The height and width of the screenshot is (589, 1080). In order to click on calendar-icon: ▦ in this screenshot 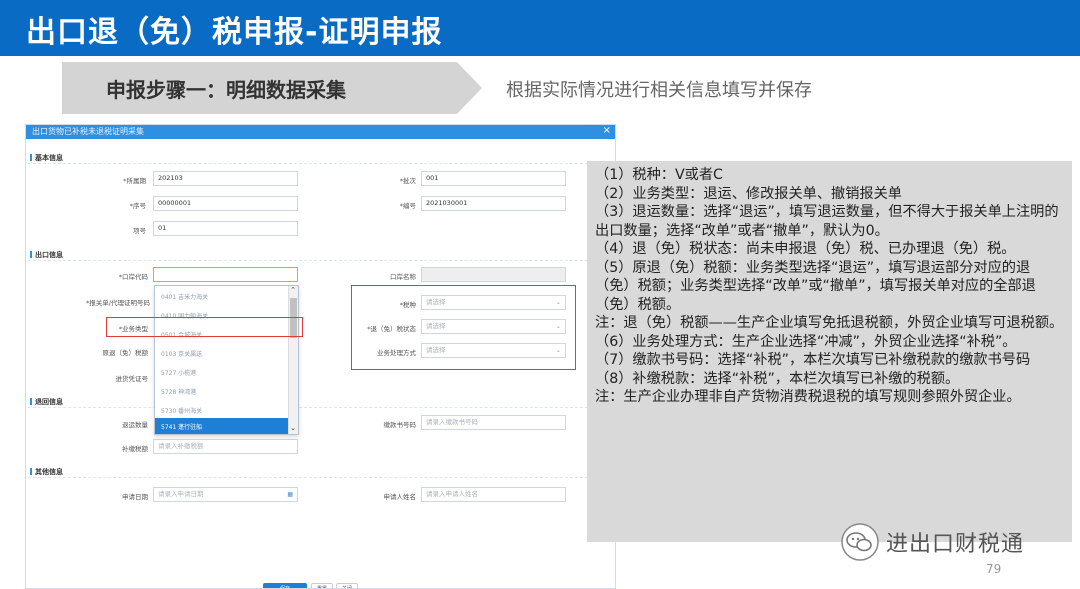, I will do `click(290, 494)`.